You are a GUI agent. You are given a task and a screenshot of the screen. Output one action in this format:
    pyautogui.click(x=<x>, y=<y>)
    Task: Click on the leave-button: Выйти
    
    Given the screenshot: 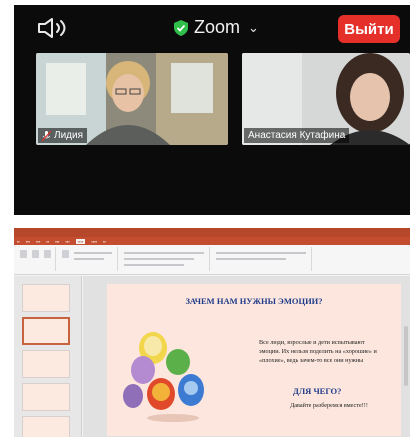 What is the action you would take?
    pyautogui.click(x=369, y=29)
    